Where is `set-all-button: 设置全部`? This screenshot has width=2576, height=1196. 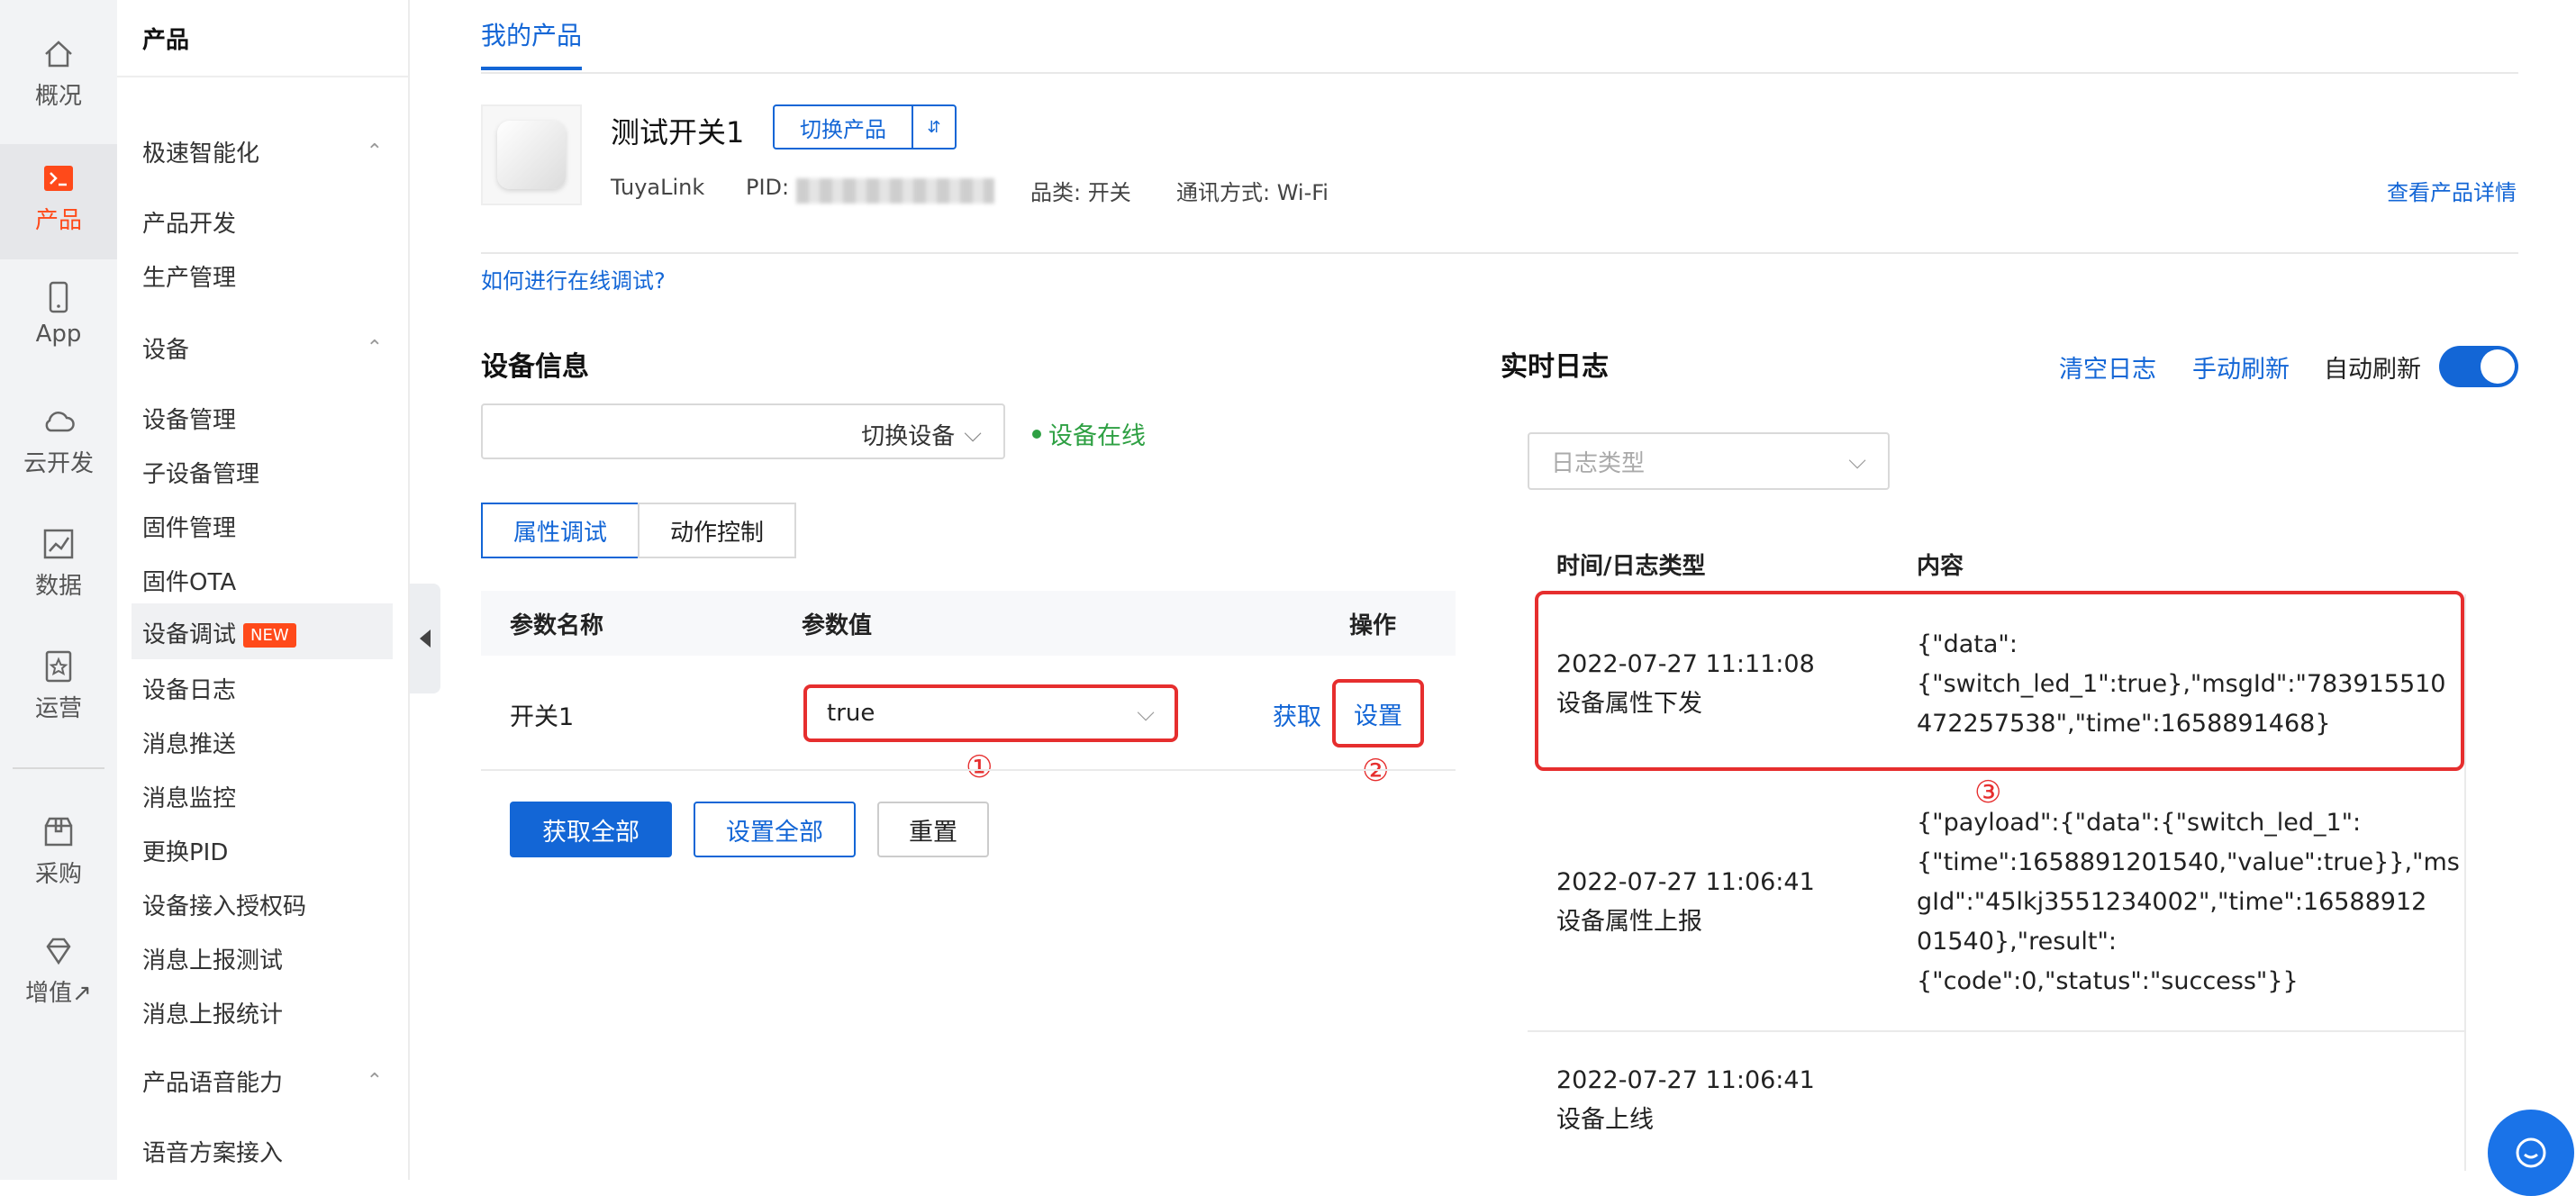
set-all-button: 设置全部 is located at coordinates (775, 829).